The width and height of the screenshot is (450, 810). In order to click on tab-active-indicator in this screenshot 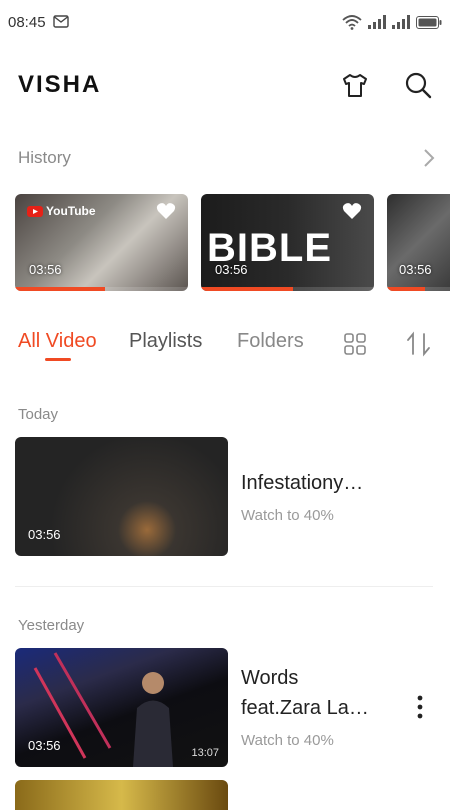, I will do `click(58, 359)`.